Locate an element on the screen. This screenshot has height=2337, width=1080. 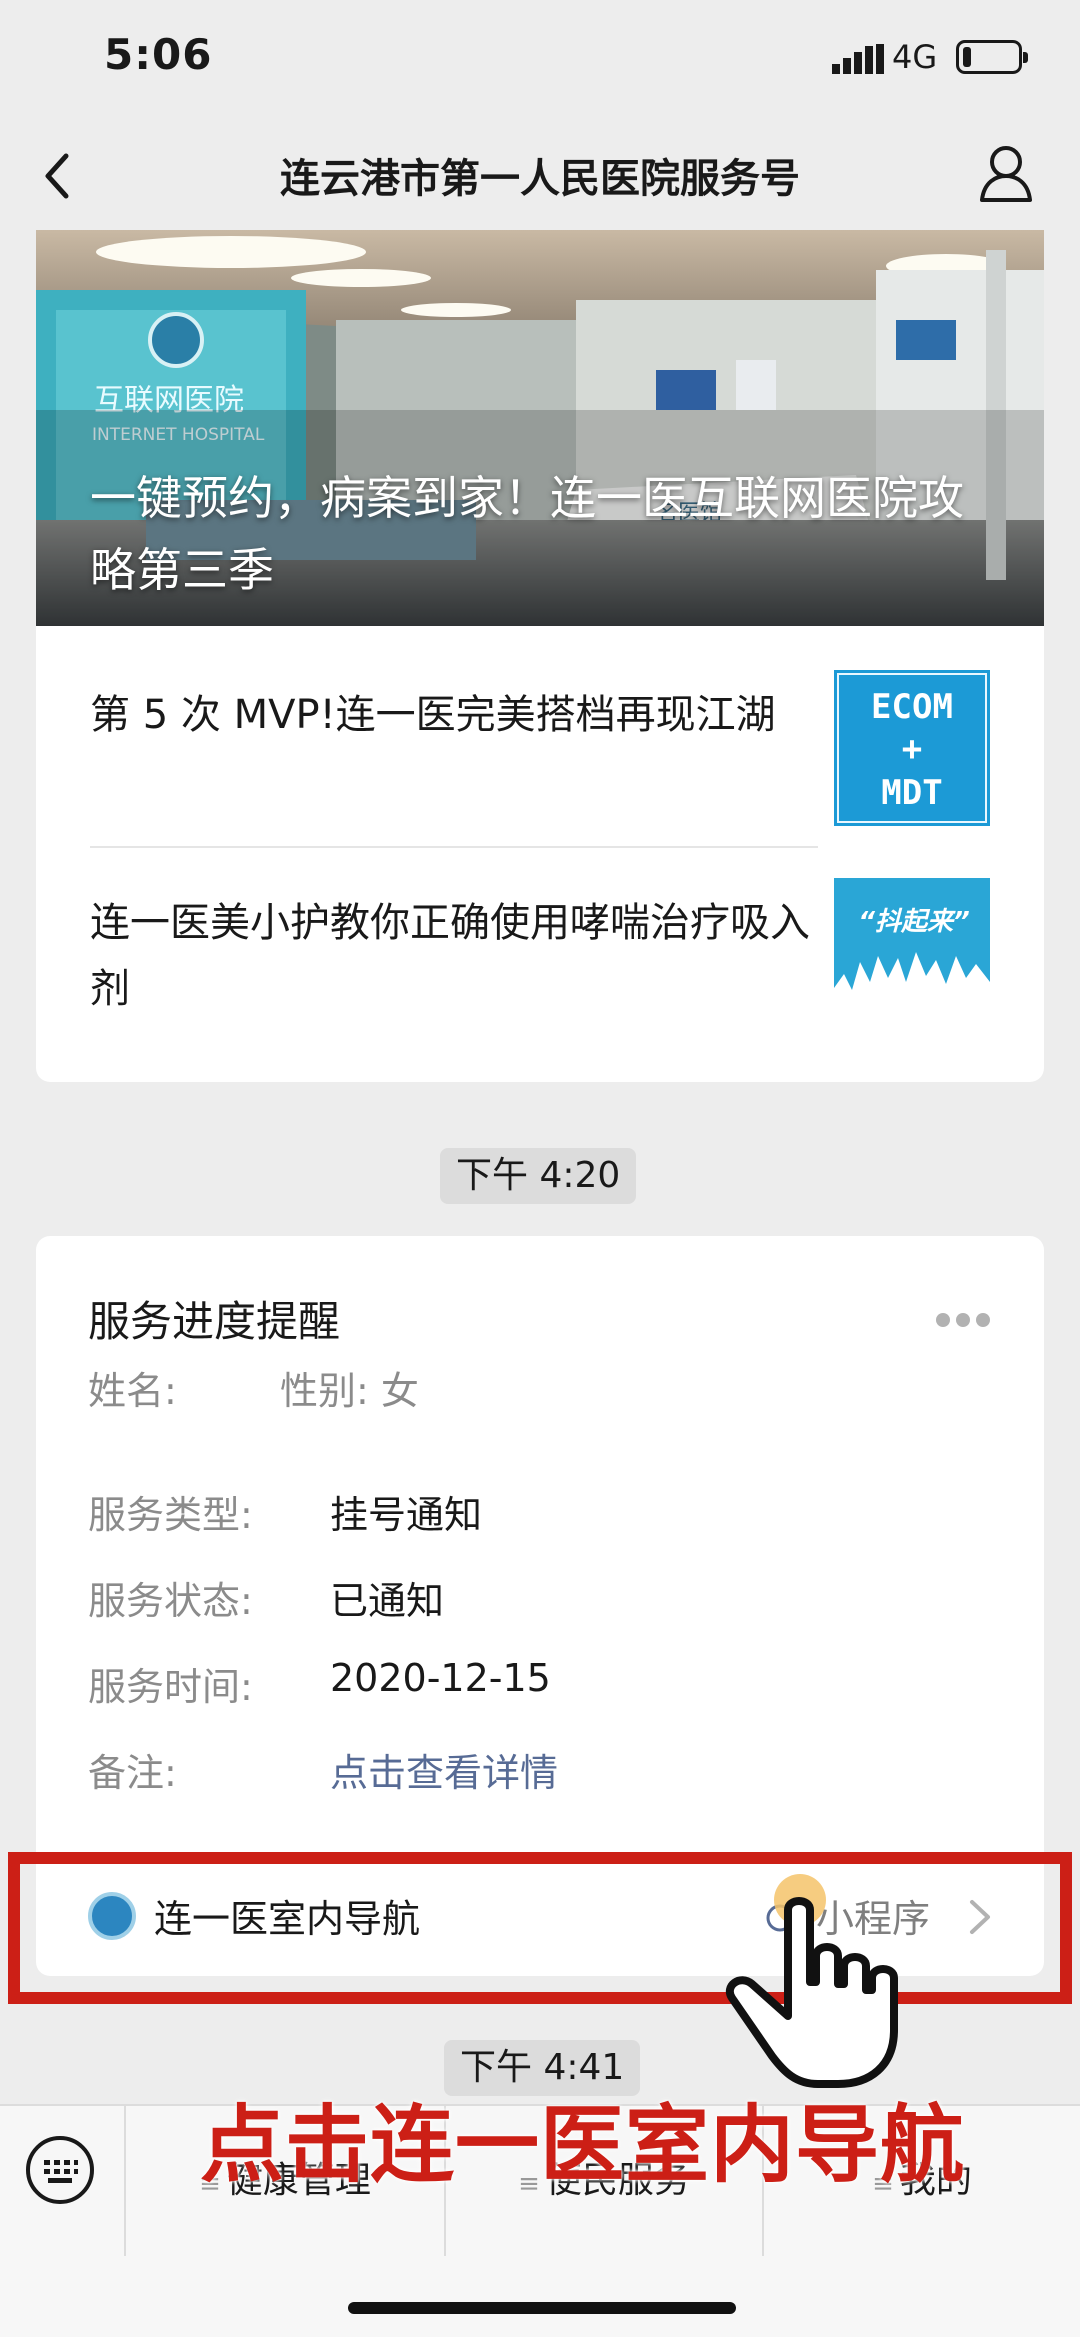
service-status-label: 服务状态: is located at coordinates (170, 1601).